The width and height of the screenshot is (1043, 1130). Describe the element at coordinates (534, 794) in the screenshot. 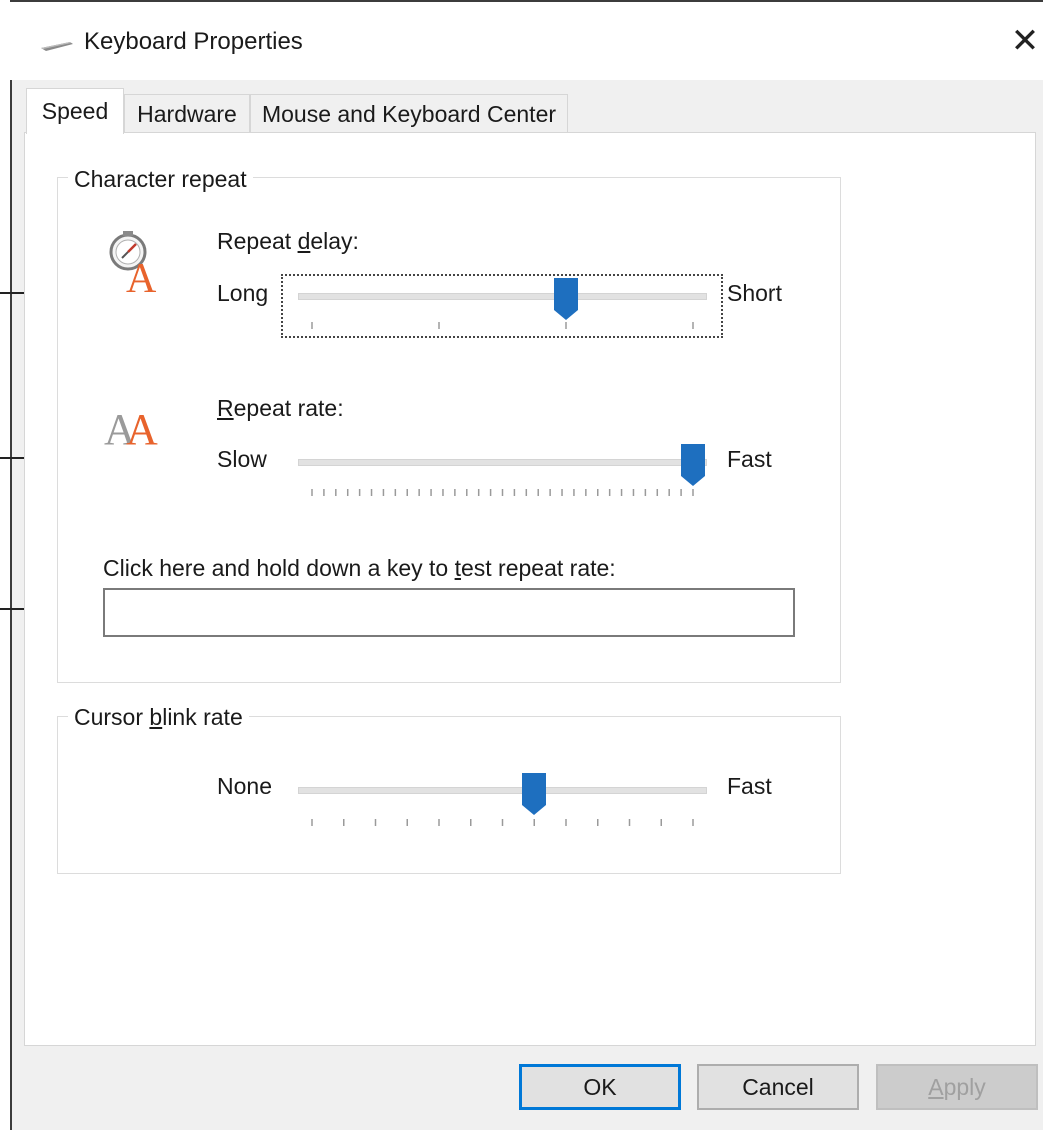

I see `cursor-blink-slider-thumb` at that location.